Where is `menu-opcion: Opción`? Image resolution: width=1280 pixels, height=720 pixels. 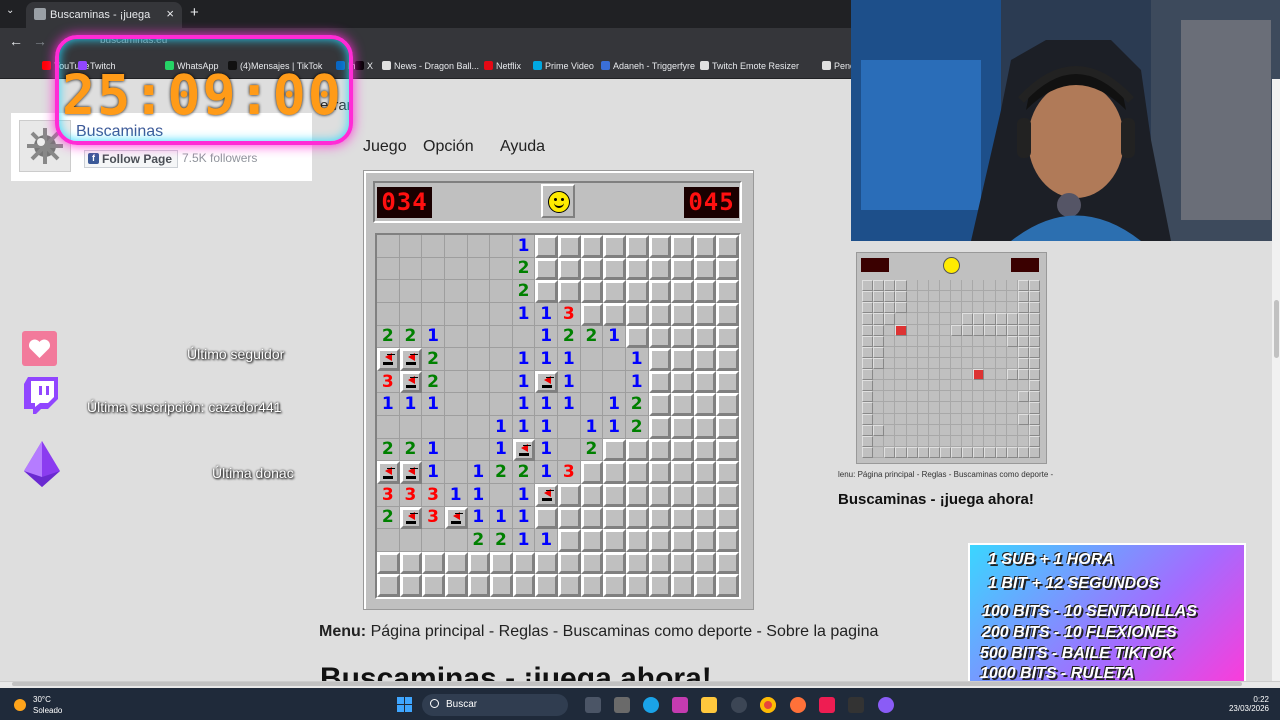
menu-opcion: Opción is located at coordinates (448, 147).